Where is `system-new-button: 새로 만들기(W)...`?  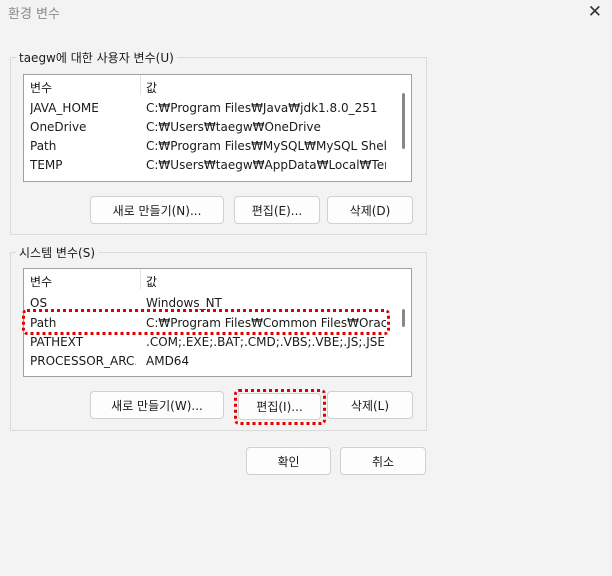 system-new-button: 새로 만들기(W)... is located at coordinates (157, 405).